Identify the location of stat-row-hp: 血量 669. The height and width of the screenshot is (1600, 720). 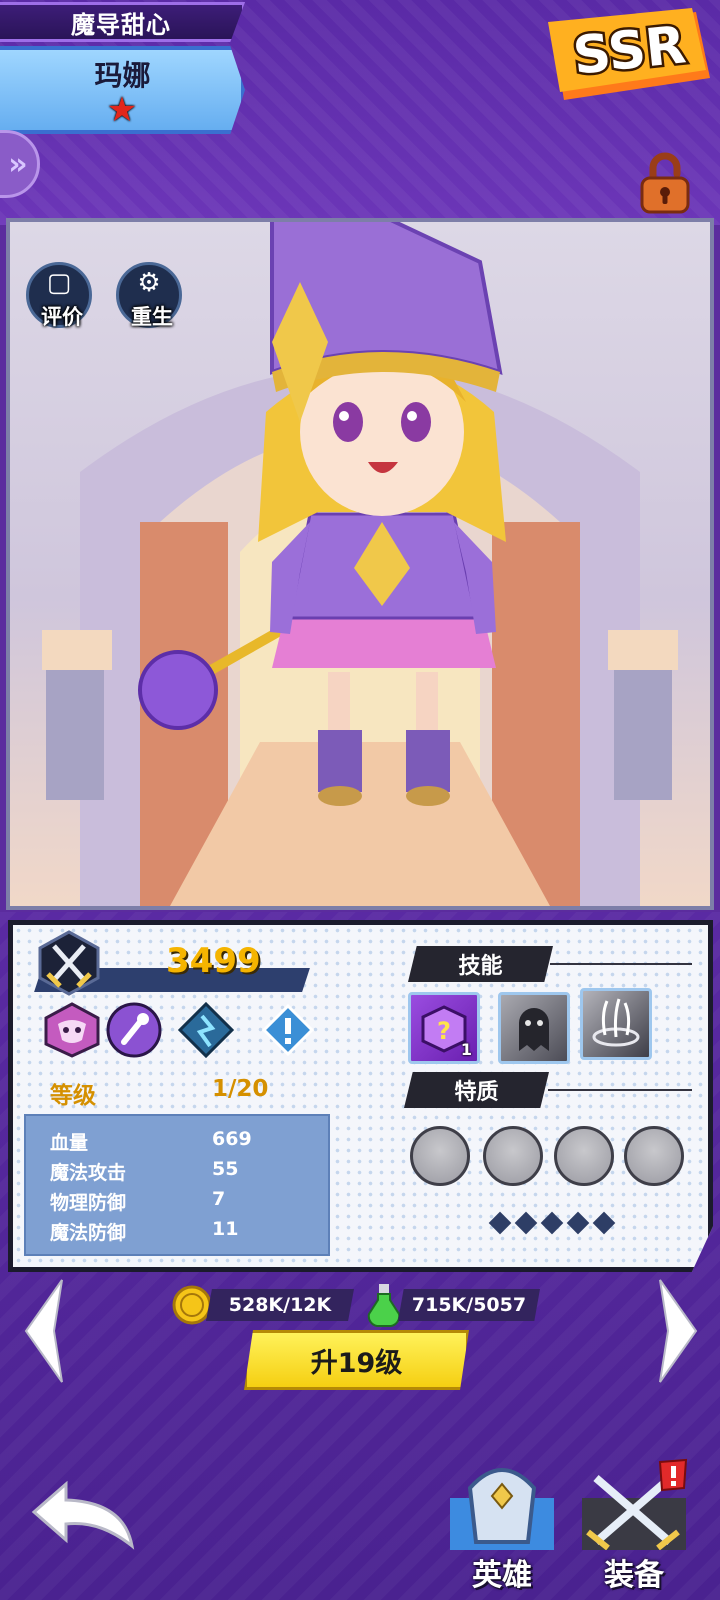
(166, 1143).